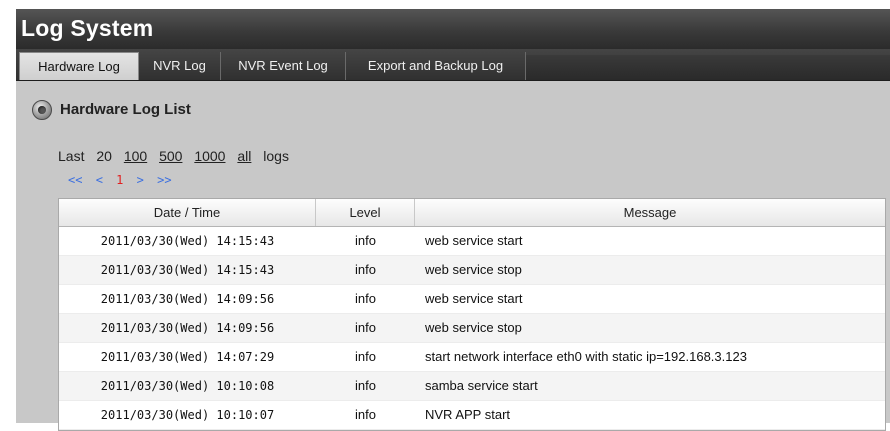  Describe the element at coordinates (187, 415) in the screenshot. I see `cell-datetime: 2011/03/30(Wed) 10:10:07` at that location.